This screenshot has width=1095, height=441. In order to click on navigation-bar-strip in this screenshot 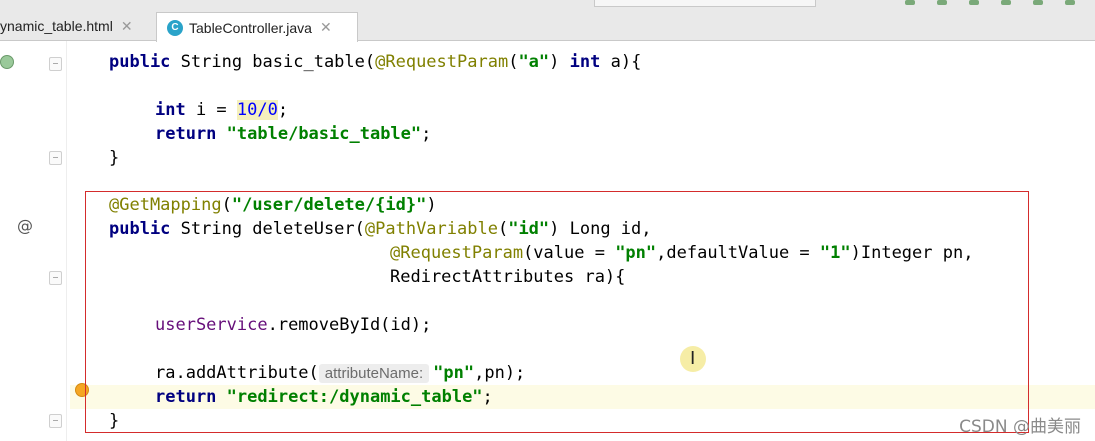, I will do `click(705, 3)`.